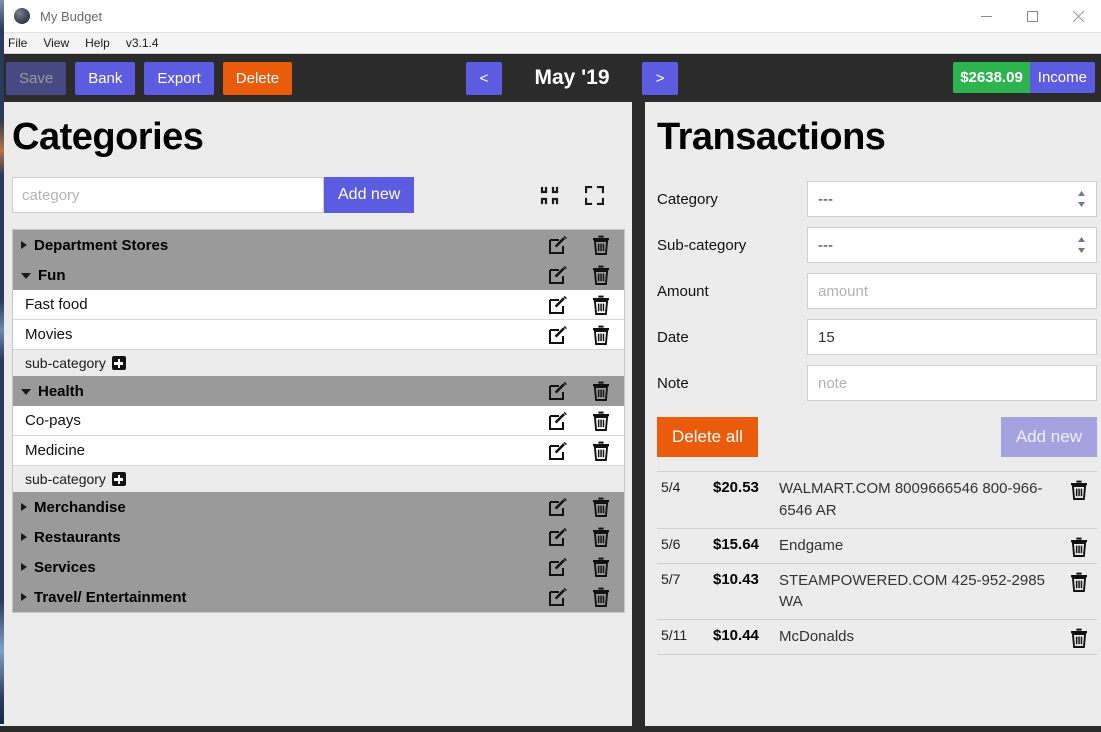 The height and width of the screenshot is (732, 1101). Describe the element at coordinates (168, 195) in the screenshot. I see `category-input` at that location.